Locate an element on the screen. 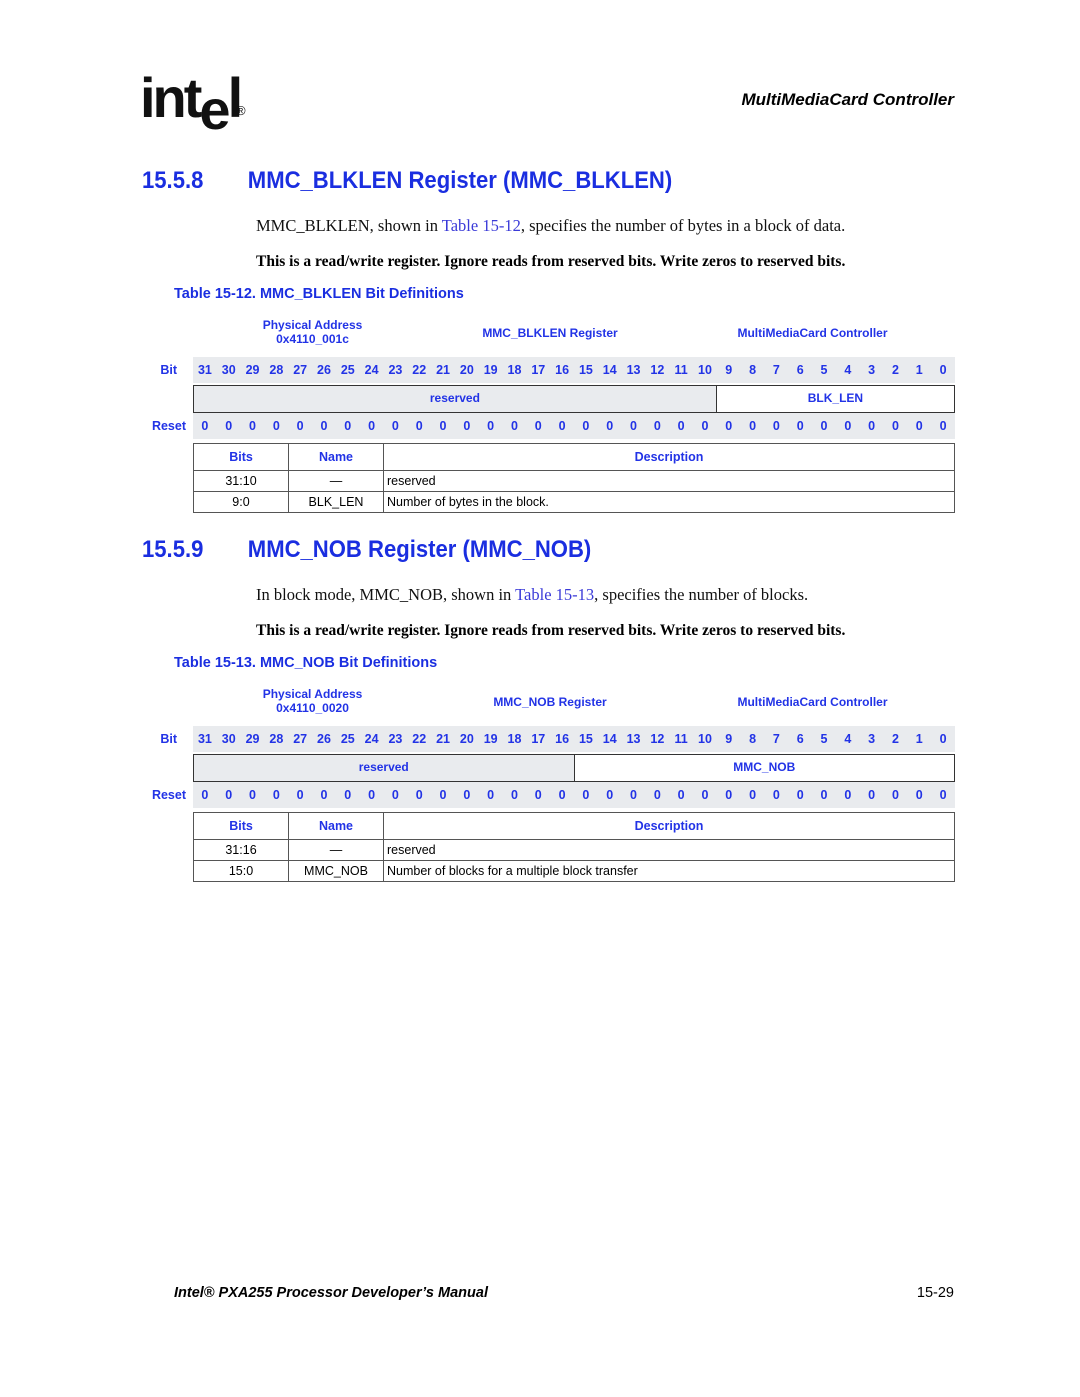 Image resolution: width=1080 pixels, height=1397 pixels. bit-number: 13 is located at coordinates (633, 739).